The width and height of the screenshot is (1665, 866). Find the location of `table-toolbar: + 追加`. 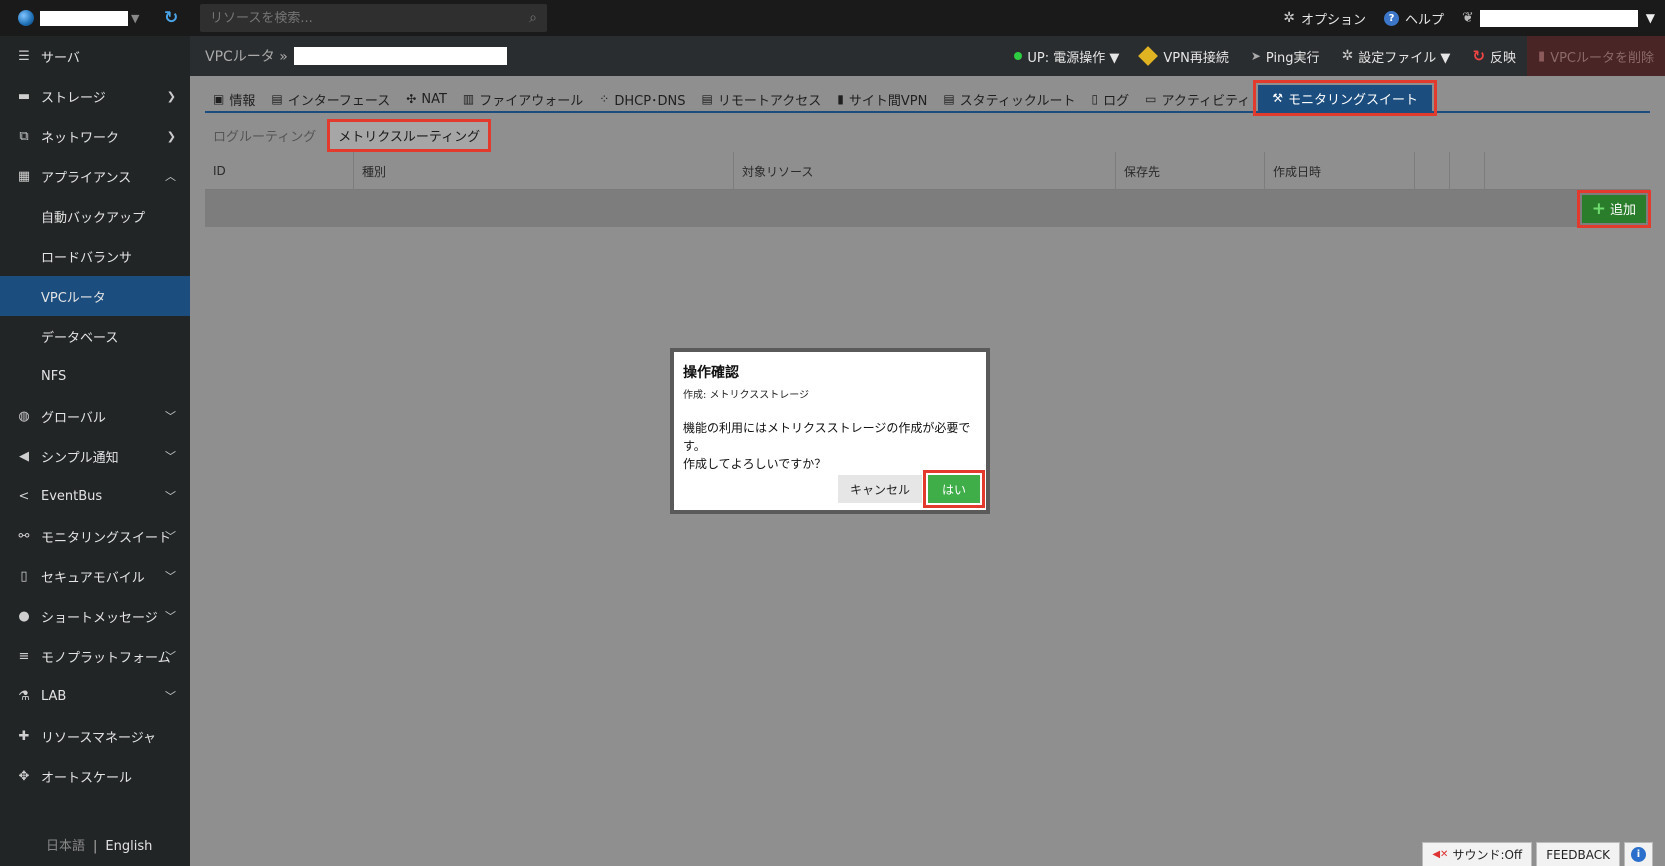

table-toolbar: + 追加 is located at coordinates (928, 208).